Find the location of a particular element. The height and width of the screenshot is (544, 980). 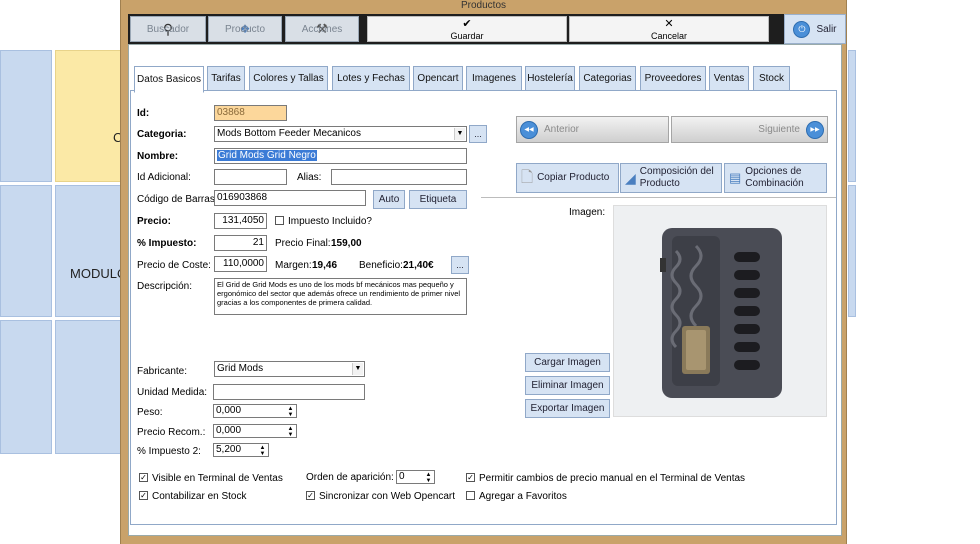

tab-lotes-fechas: Lotes y Fechas is located at coordinates (371, 78).